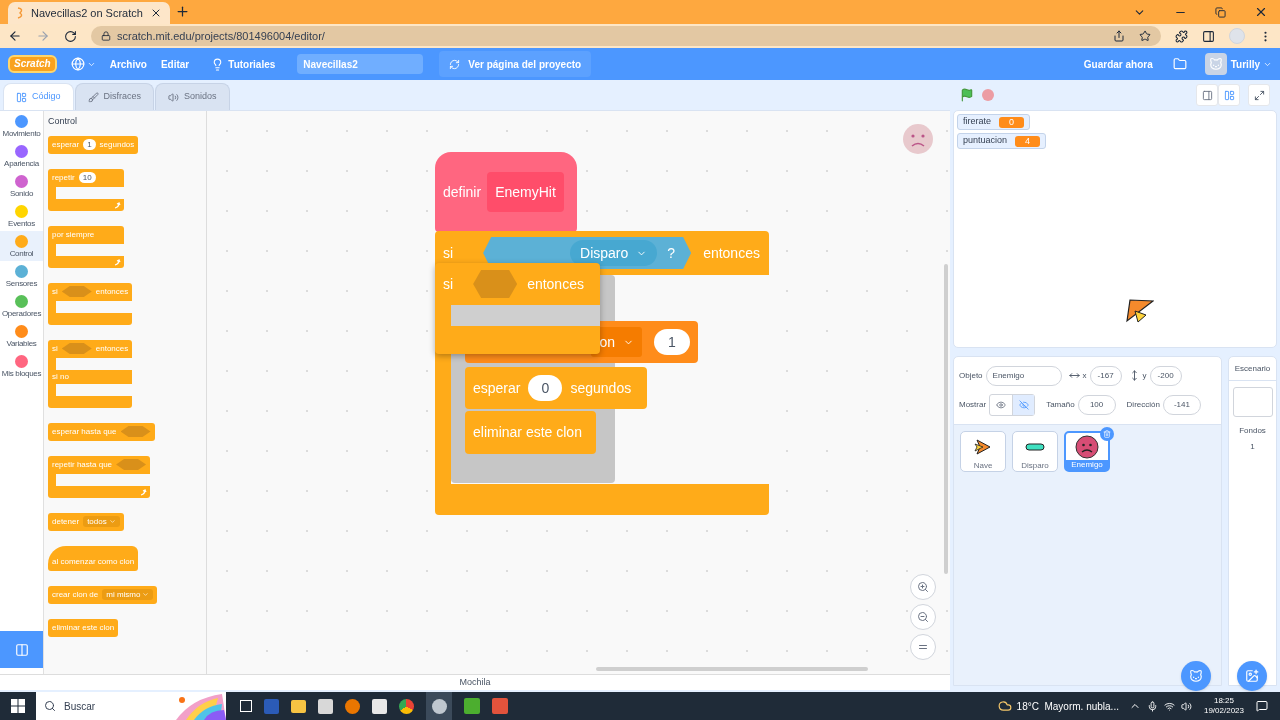 Image resolution: width=1280 pixels, height=720 pixels. What do you see at coordinates (1220, 12) in the screenshot?
I see `restore-icon` at bounding box center [1220, 12].